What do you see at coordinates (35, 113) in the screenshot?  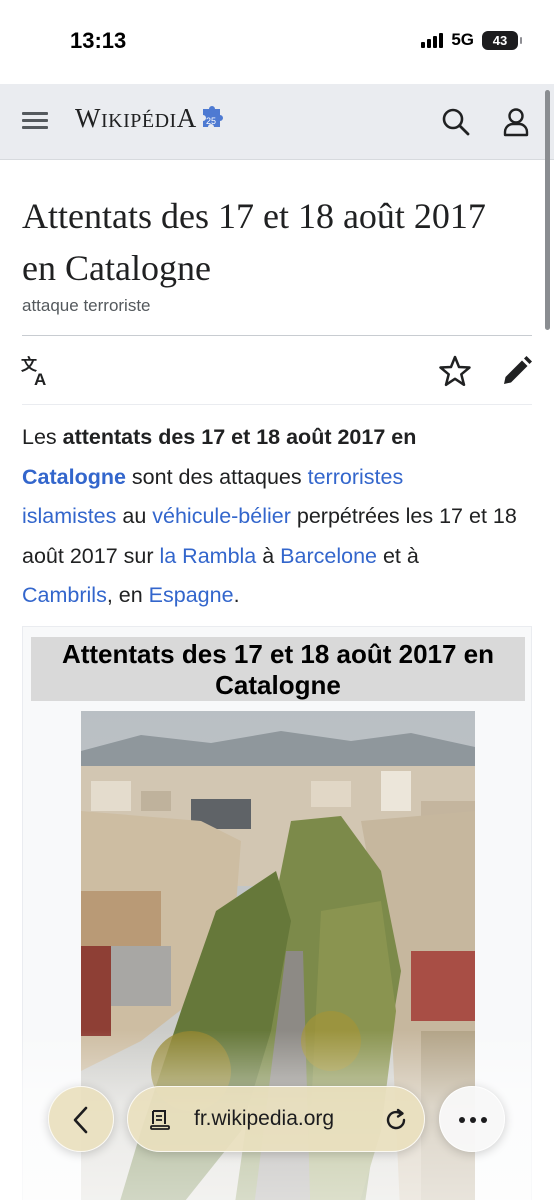 I see `menu-icon` at bounding box center [35, 113].